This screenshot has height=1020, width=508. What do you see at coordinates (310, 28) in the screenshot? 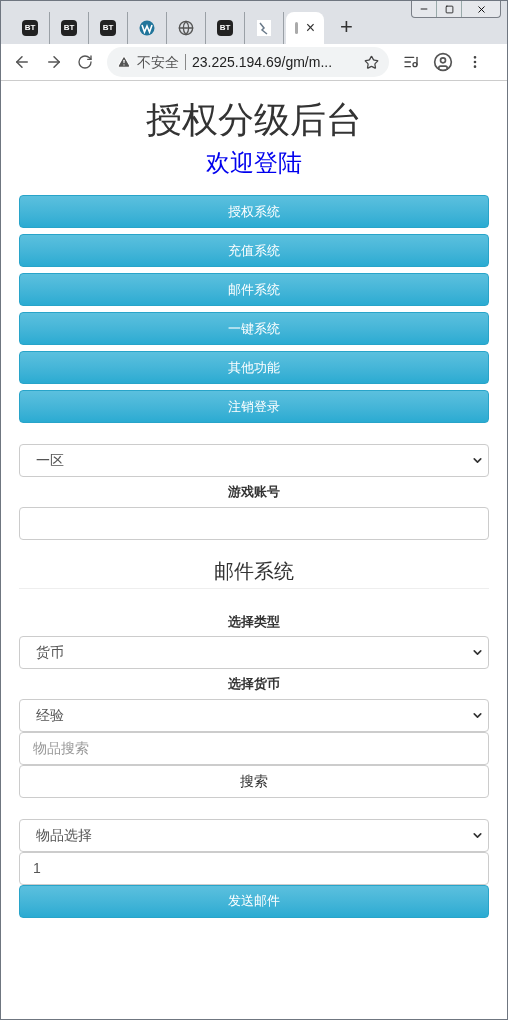
I see `close-tab-button: ×` at bounding box center [310, 28].